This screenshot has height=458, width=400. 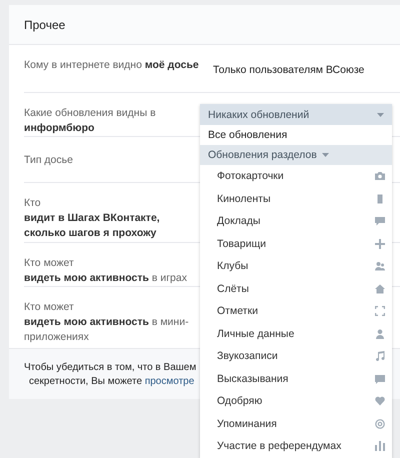 What do you see at coordinates (92, 218) in the screenshot?
I see `setting-label: Кто видит в Шагах ВКонтакте, сколько шагов я прохожу` at bounding box center [92, 218].